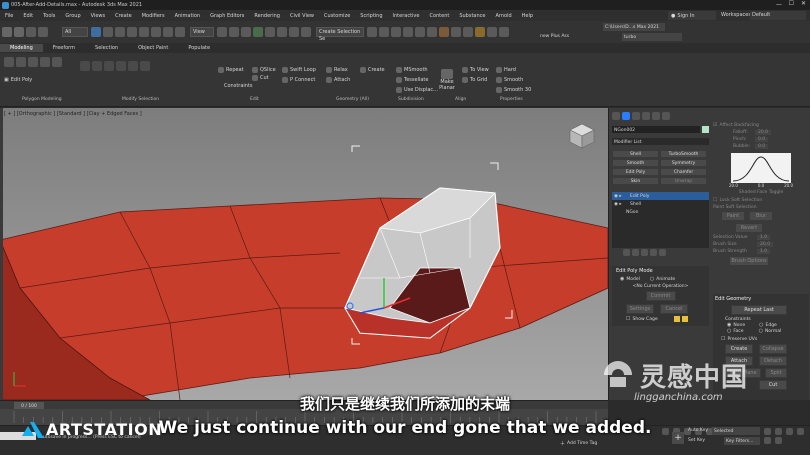 This screenshot has height=455, width=810. What do you see at coordinates (503, 16) in the screenshot?
I see `menu-item: Arnold` at bounding box center [503, 16].